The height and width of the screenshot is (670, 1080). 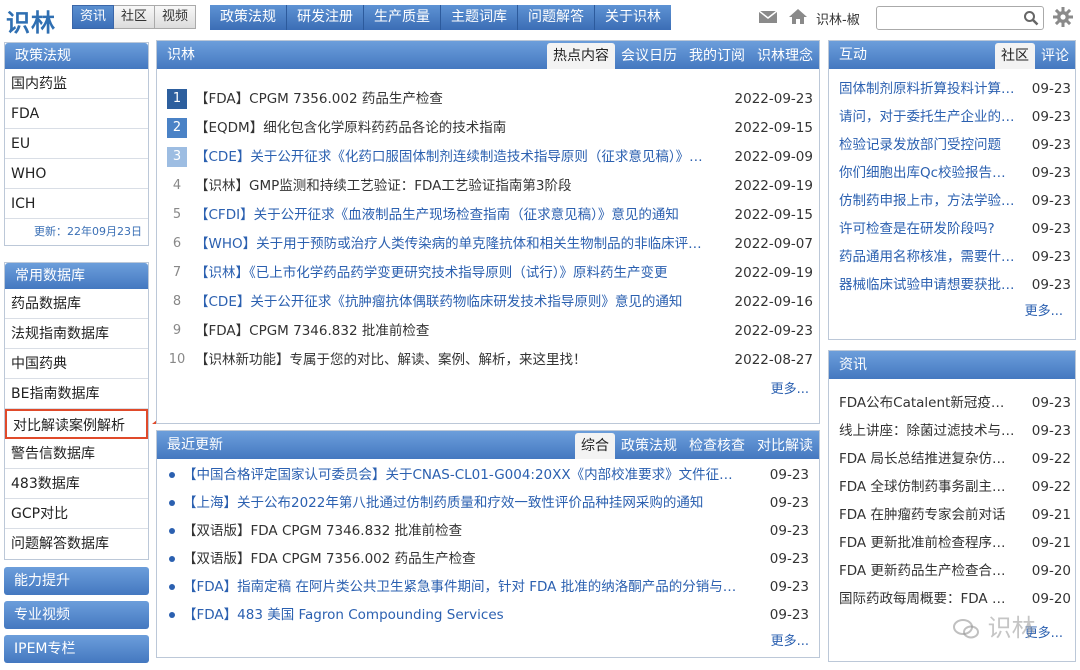 I want to click on list-item: 药品通用名称核准，需要什么材料 09-23, so click(x=955, y=257).